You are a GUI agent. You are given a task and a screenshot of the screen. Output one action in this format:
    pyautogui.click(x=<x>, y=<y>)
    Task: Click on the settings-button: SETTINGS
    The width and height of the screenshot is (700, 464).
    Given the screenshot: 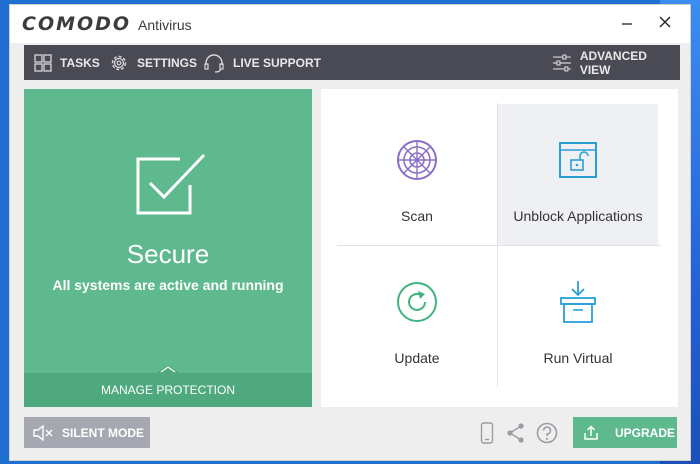 What is the action you would take?
    pyautogui.click(x=153, y=62)
    